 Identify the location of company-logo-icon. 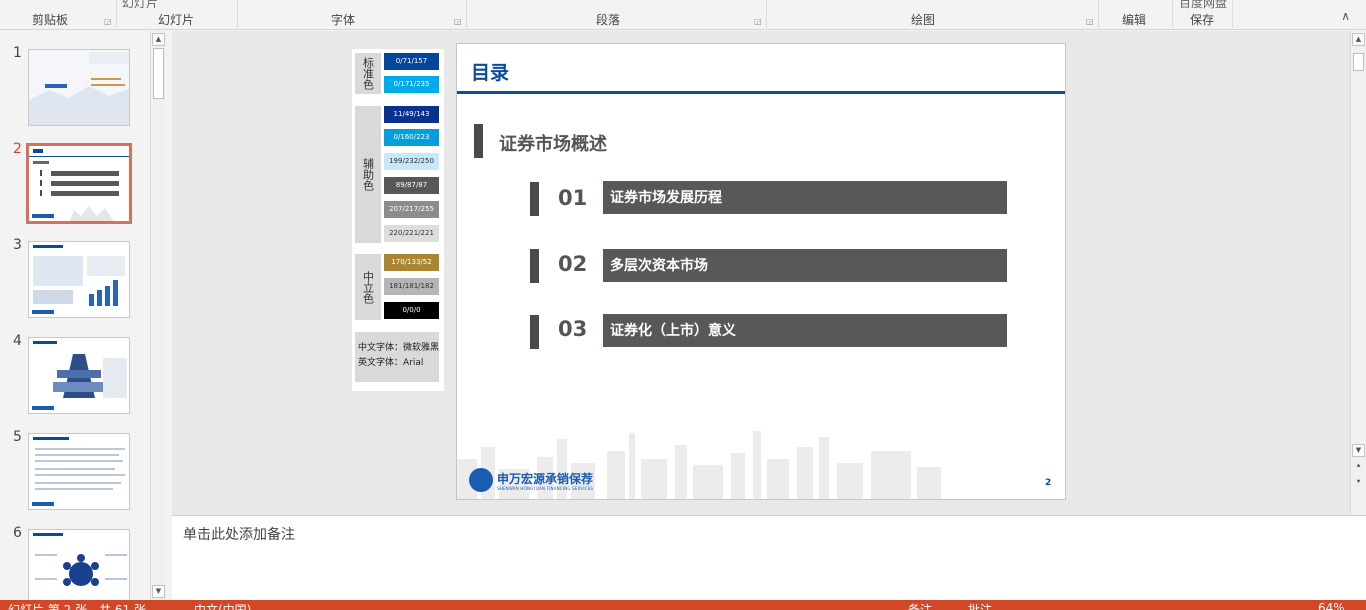
(481, 480).